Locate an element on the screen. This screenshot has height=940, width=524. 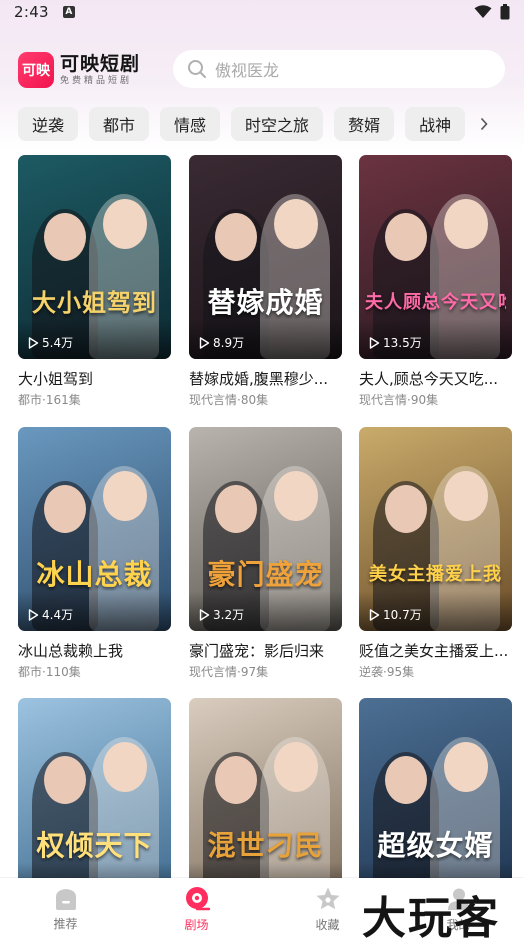
category-chip: 时空之旅 is located at coordinates (277, 124).